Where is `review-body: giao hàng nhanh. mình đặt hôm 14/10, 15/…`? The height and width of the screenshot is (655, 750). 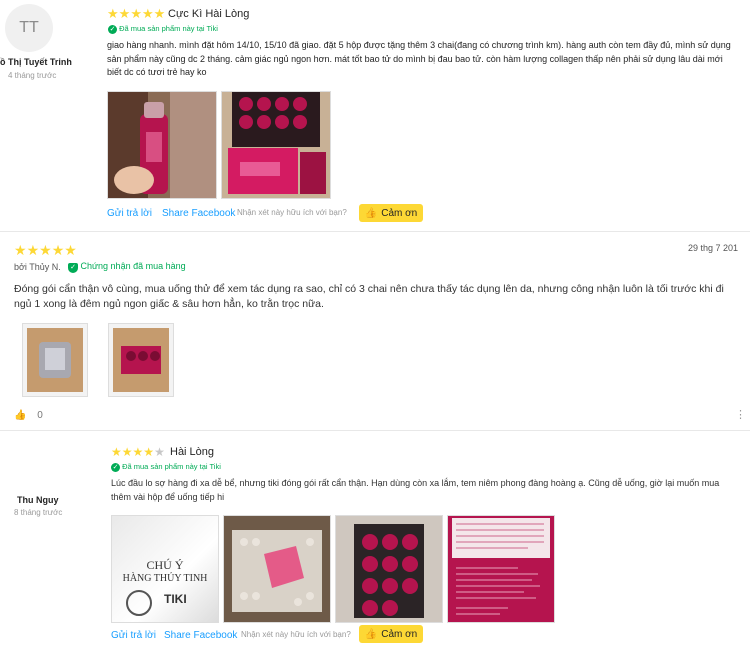
review-body: giao hàng nhanh. mình đặt hôm 14/10, 15/… is located at coordinates (419, 58).